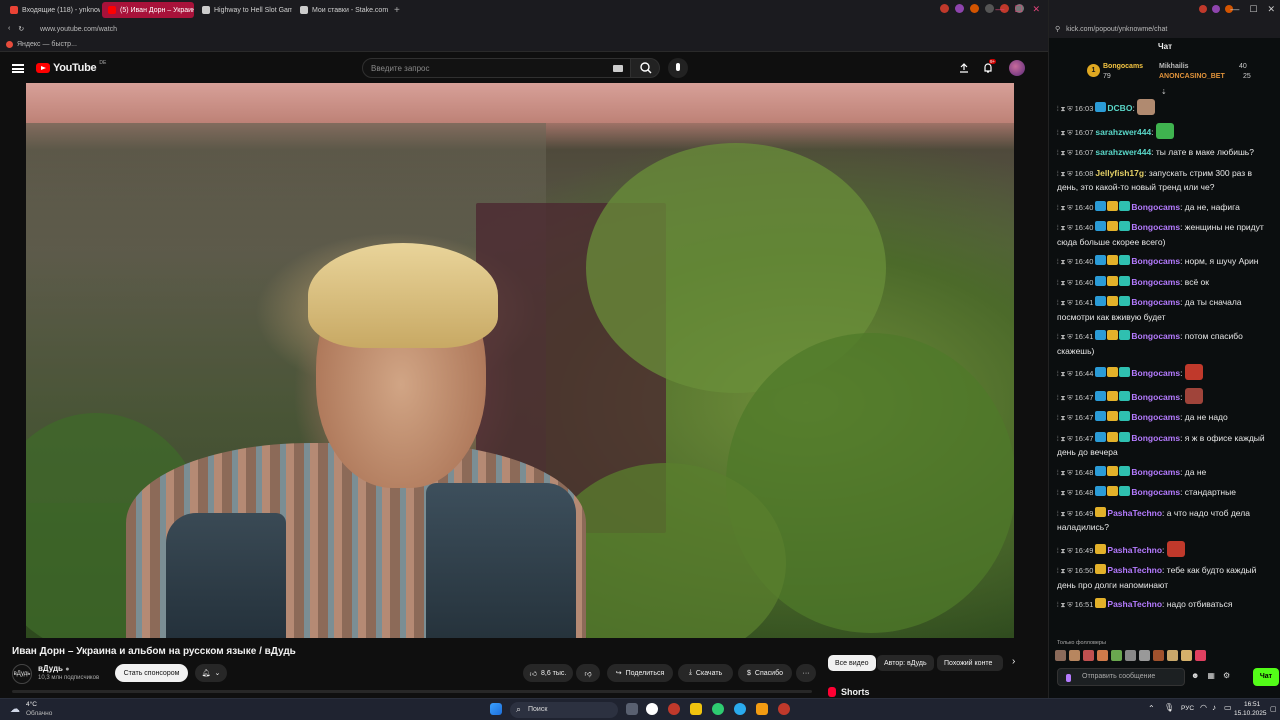 The image size is (1280, 720). What do you see at coordinates (564, 710) in the screenshot?
I see `taskbar-search: Поиск` at bounding box center [564, 710].